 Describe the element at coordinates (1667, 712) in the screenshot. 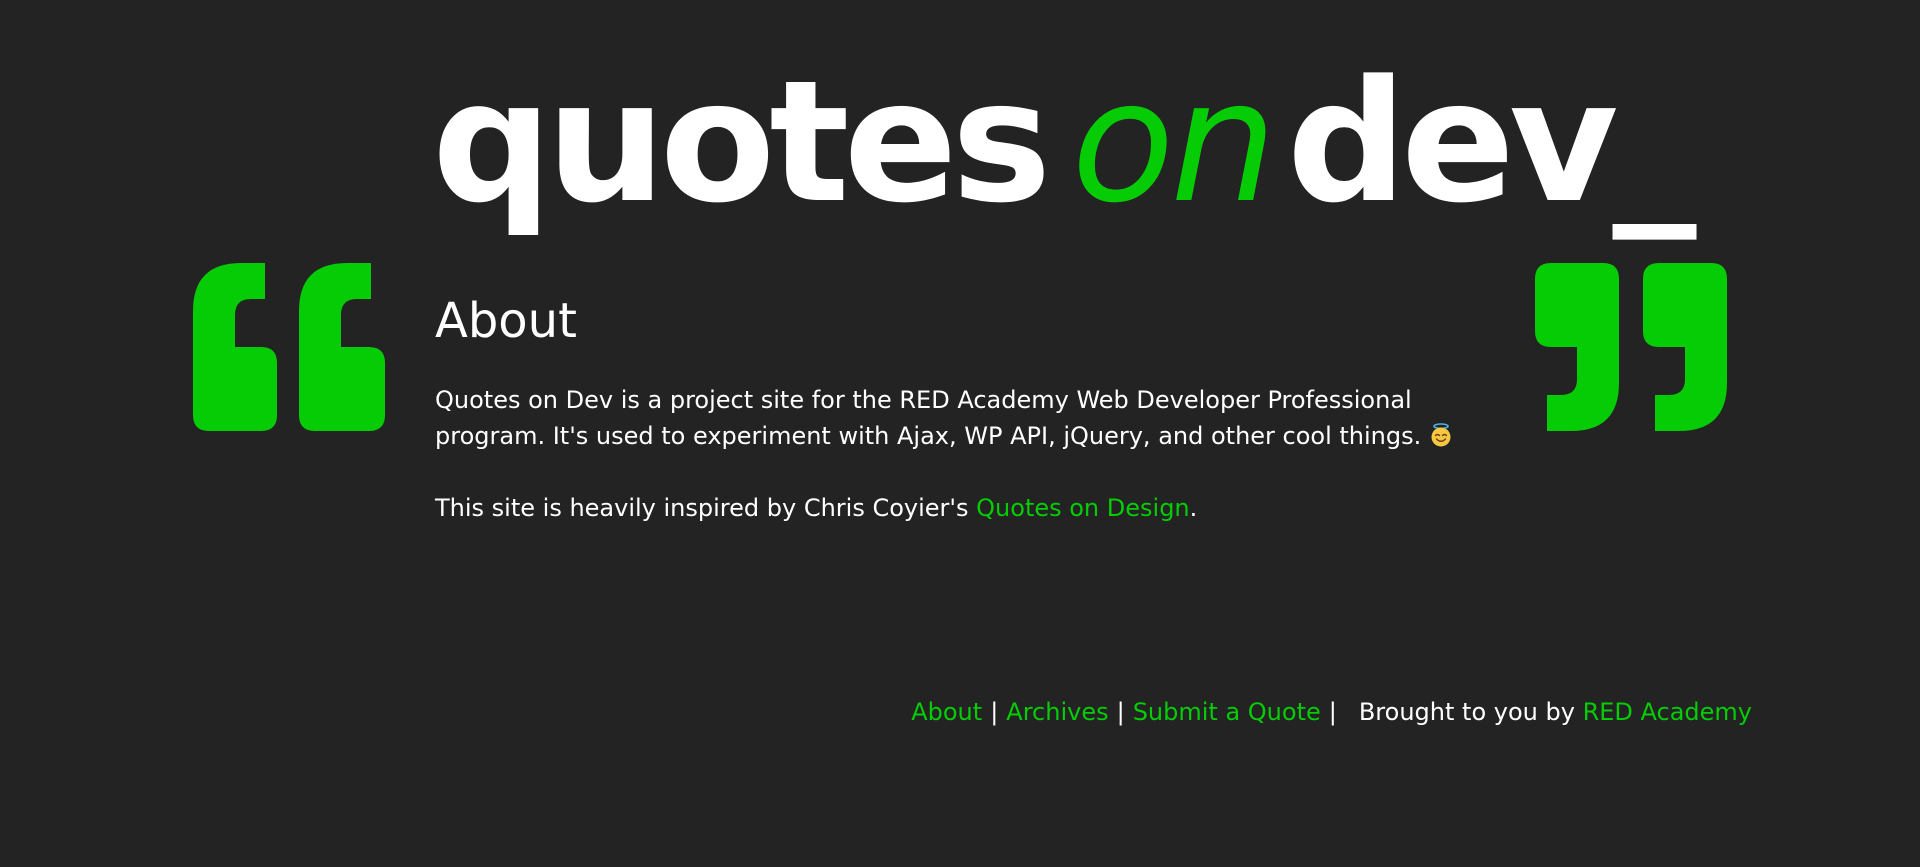

I see `red-academy-link: RED Academy` at that location.